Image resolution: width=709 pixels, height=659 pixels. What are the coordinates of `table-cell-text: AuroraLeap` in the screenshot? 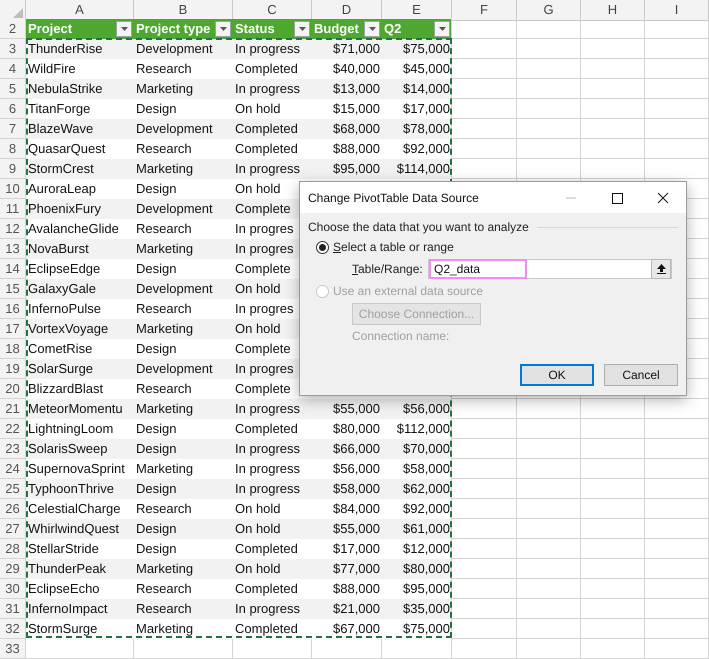 It's located at (62, 189).